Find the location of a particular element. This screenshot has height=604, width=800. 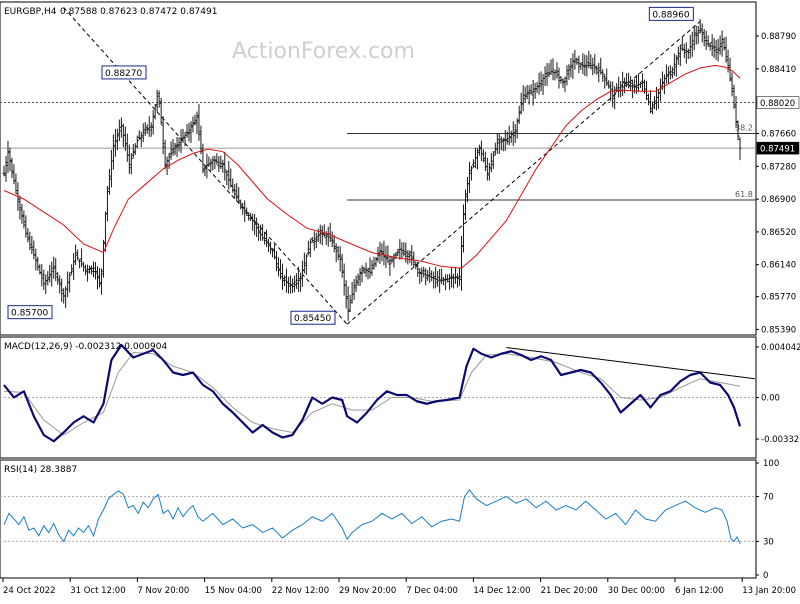

price-y-tick-label: 0.88790 is located at coordinates (778, 37).